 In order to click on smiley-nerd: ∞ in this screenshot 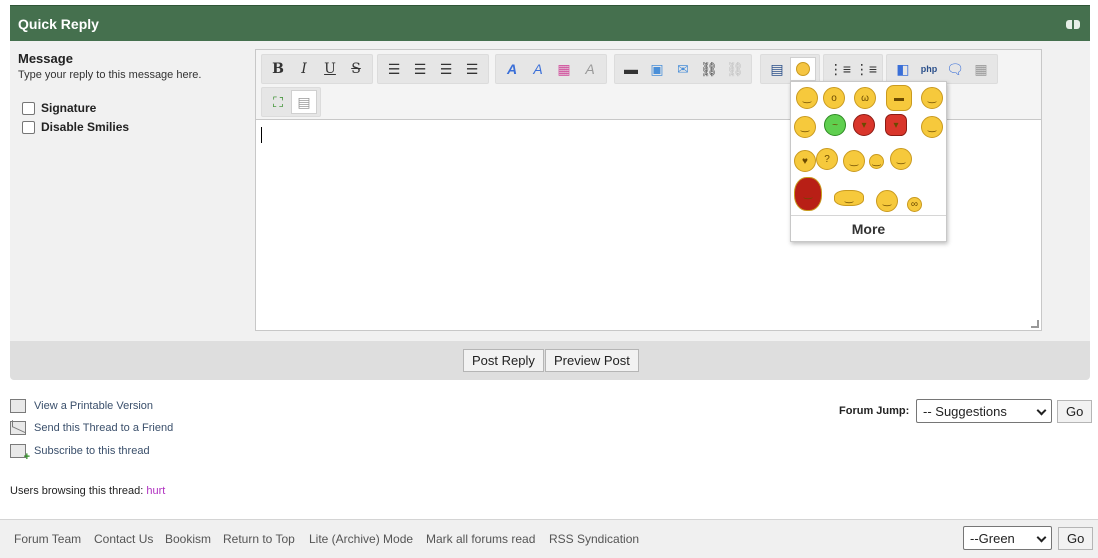, I will do `click(914, 204)`.